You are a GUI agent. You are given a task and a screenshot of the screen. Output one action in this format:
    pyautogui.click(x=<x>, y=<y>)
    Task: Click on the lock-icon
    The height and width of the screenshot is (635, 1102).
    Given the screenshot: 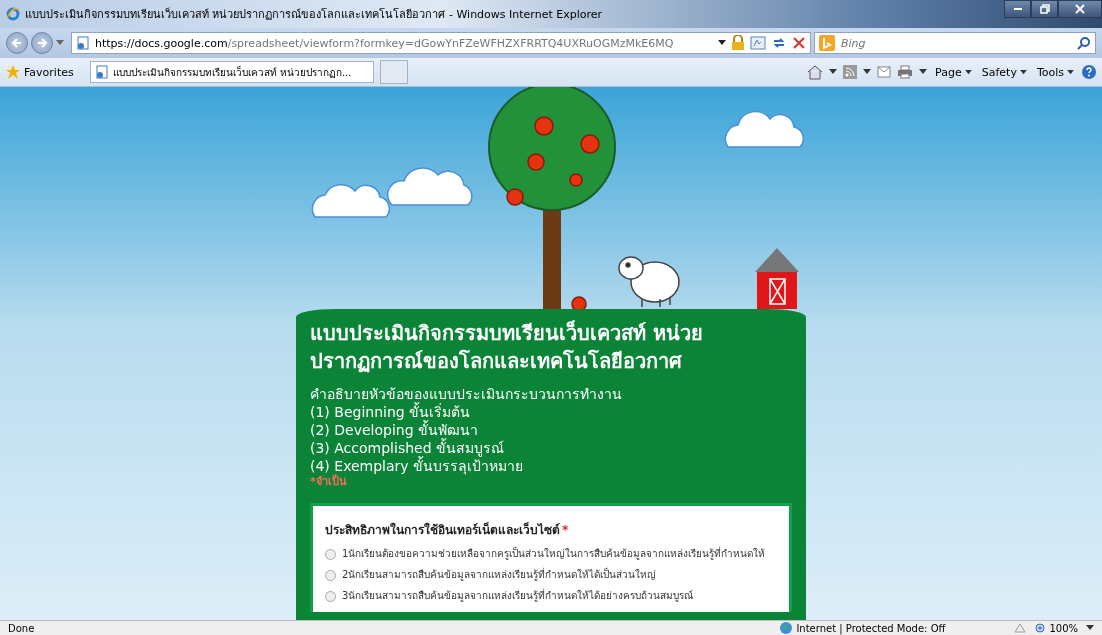 What is the action you would take?
    pyautogui.click(x=738, y=43)
    